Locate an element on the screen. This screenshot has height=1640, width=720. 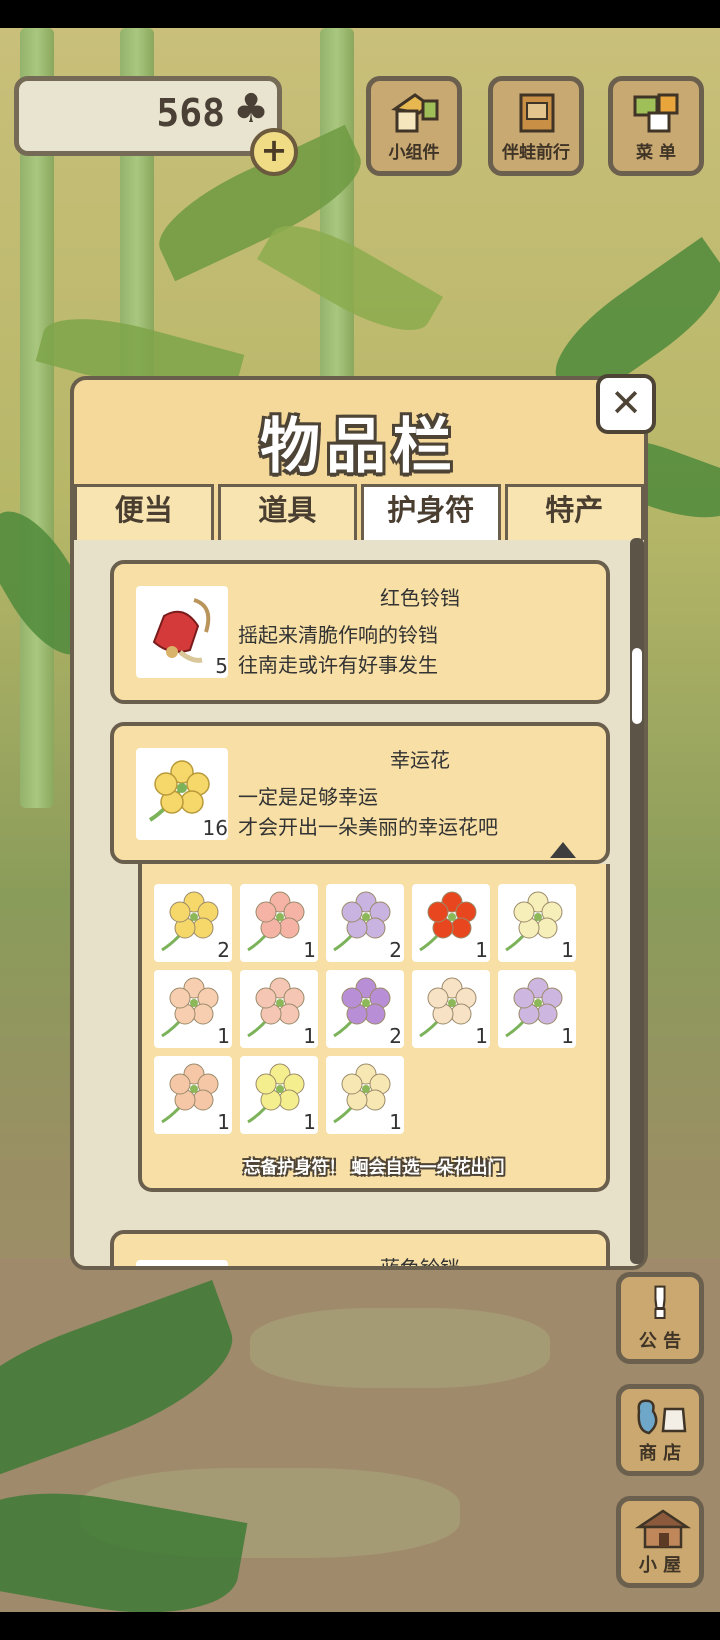
item-quantity: 16 is located at coordinates (215, 828).